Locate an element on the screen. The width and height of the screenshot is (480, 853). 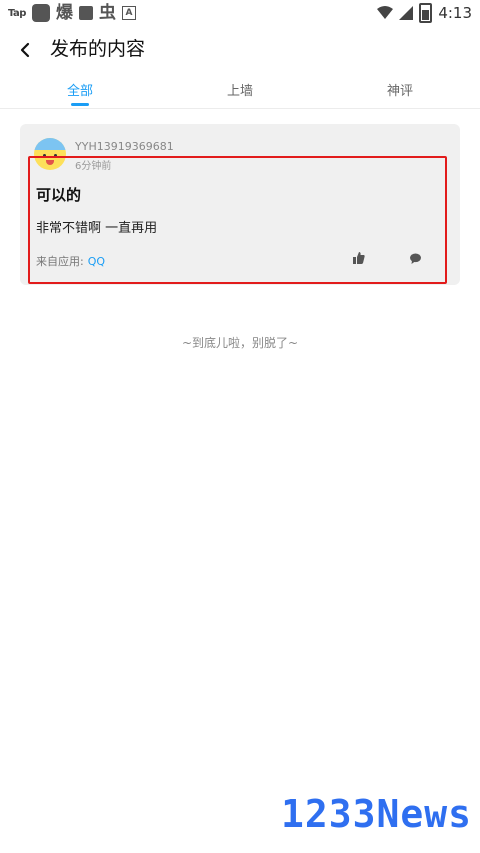
chevron-left-icon is located at coordinates (25, 50).